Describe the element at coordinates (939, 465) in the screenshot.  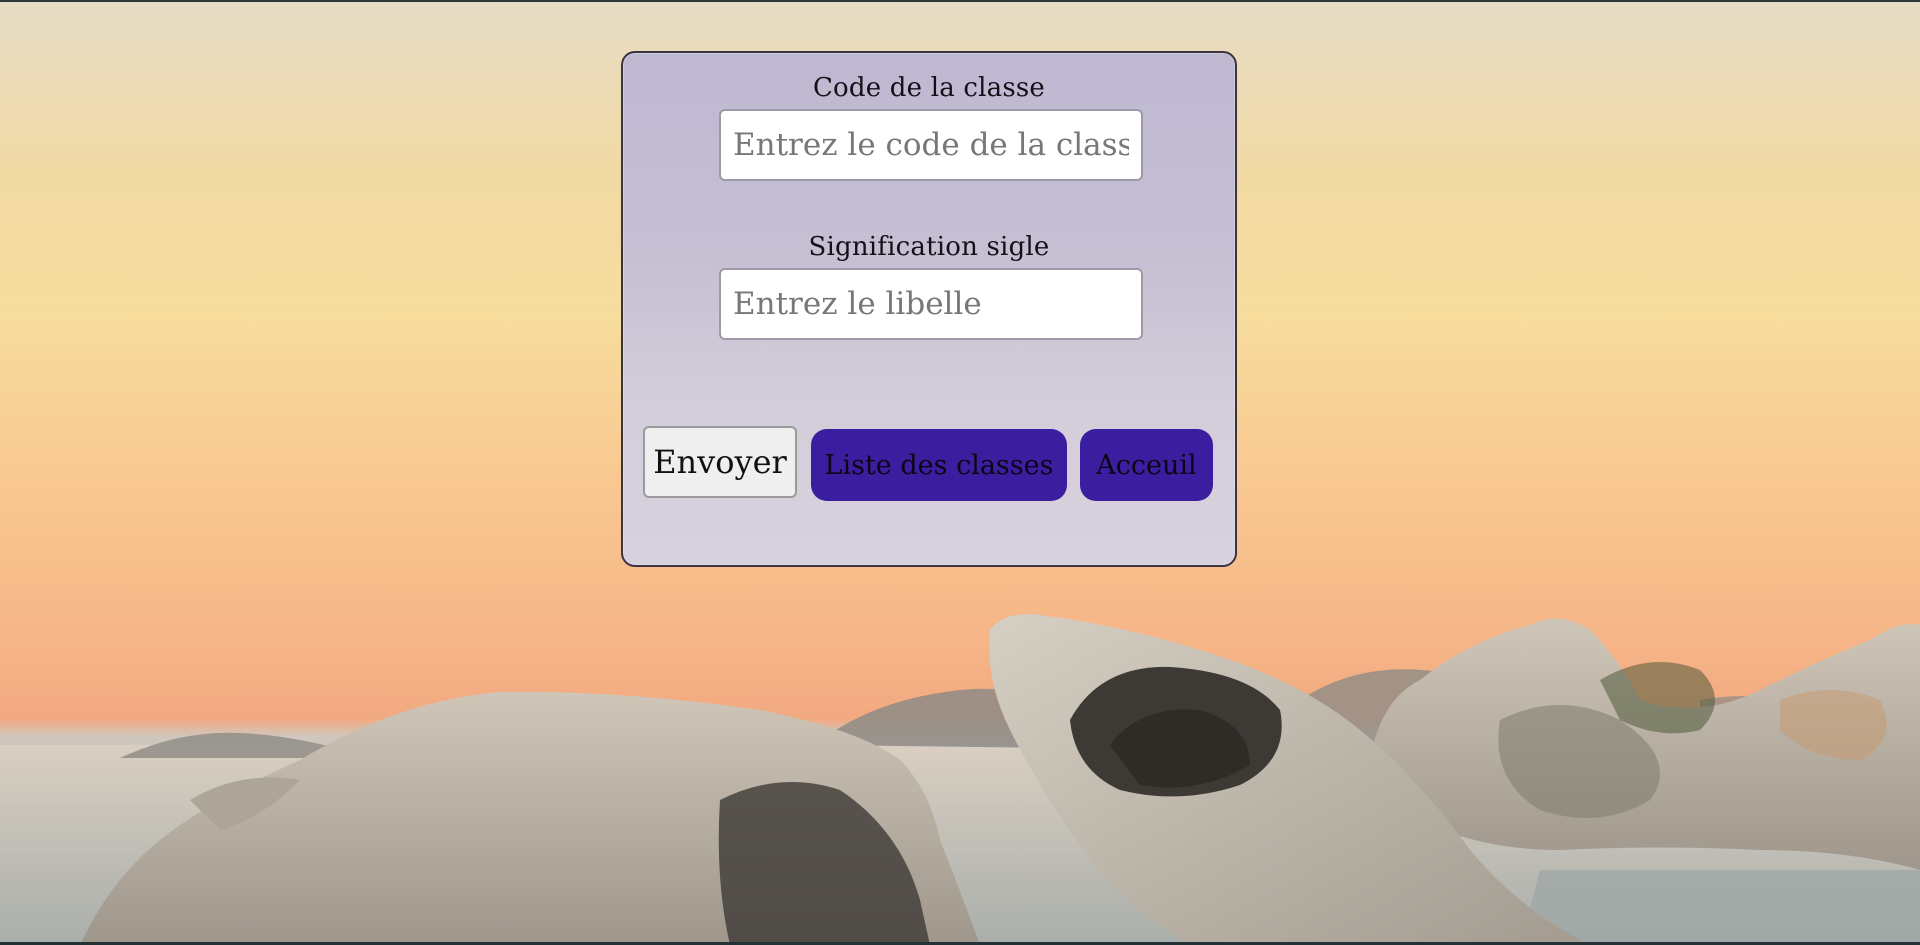
I see `class-list-button: Liste des classes` at that location.